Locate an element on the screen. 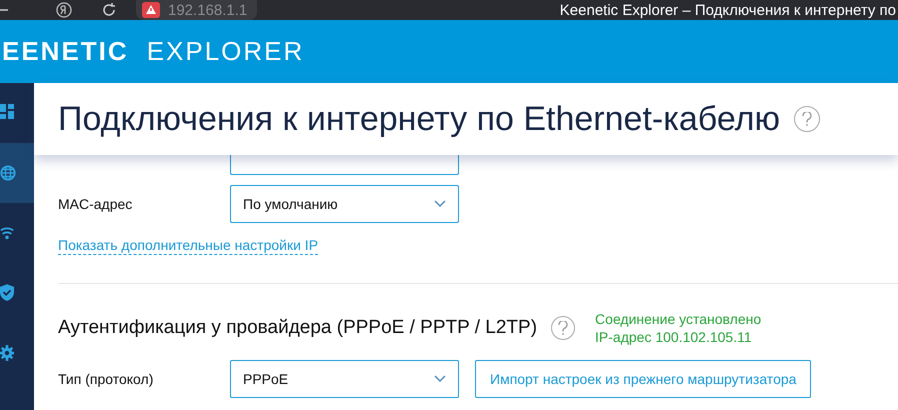 The image size is (898, 410). page-title: Подключения к интернету по Ethernet-кабелю is located at coordinates (419, 119).